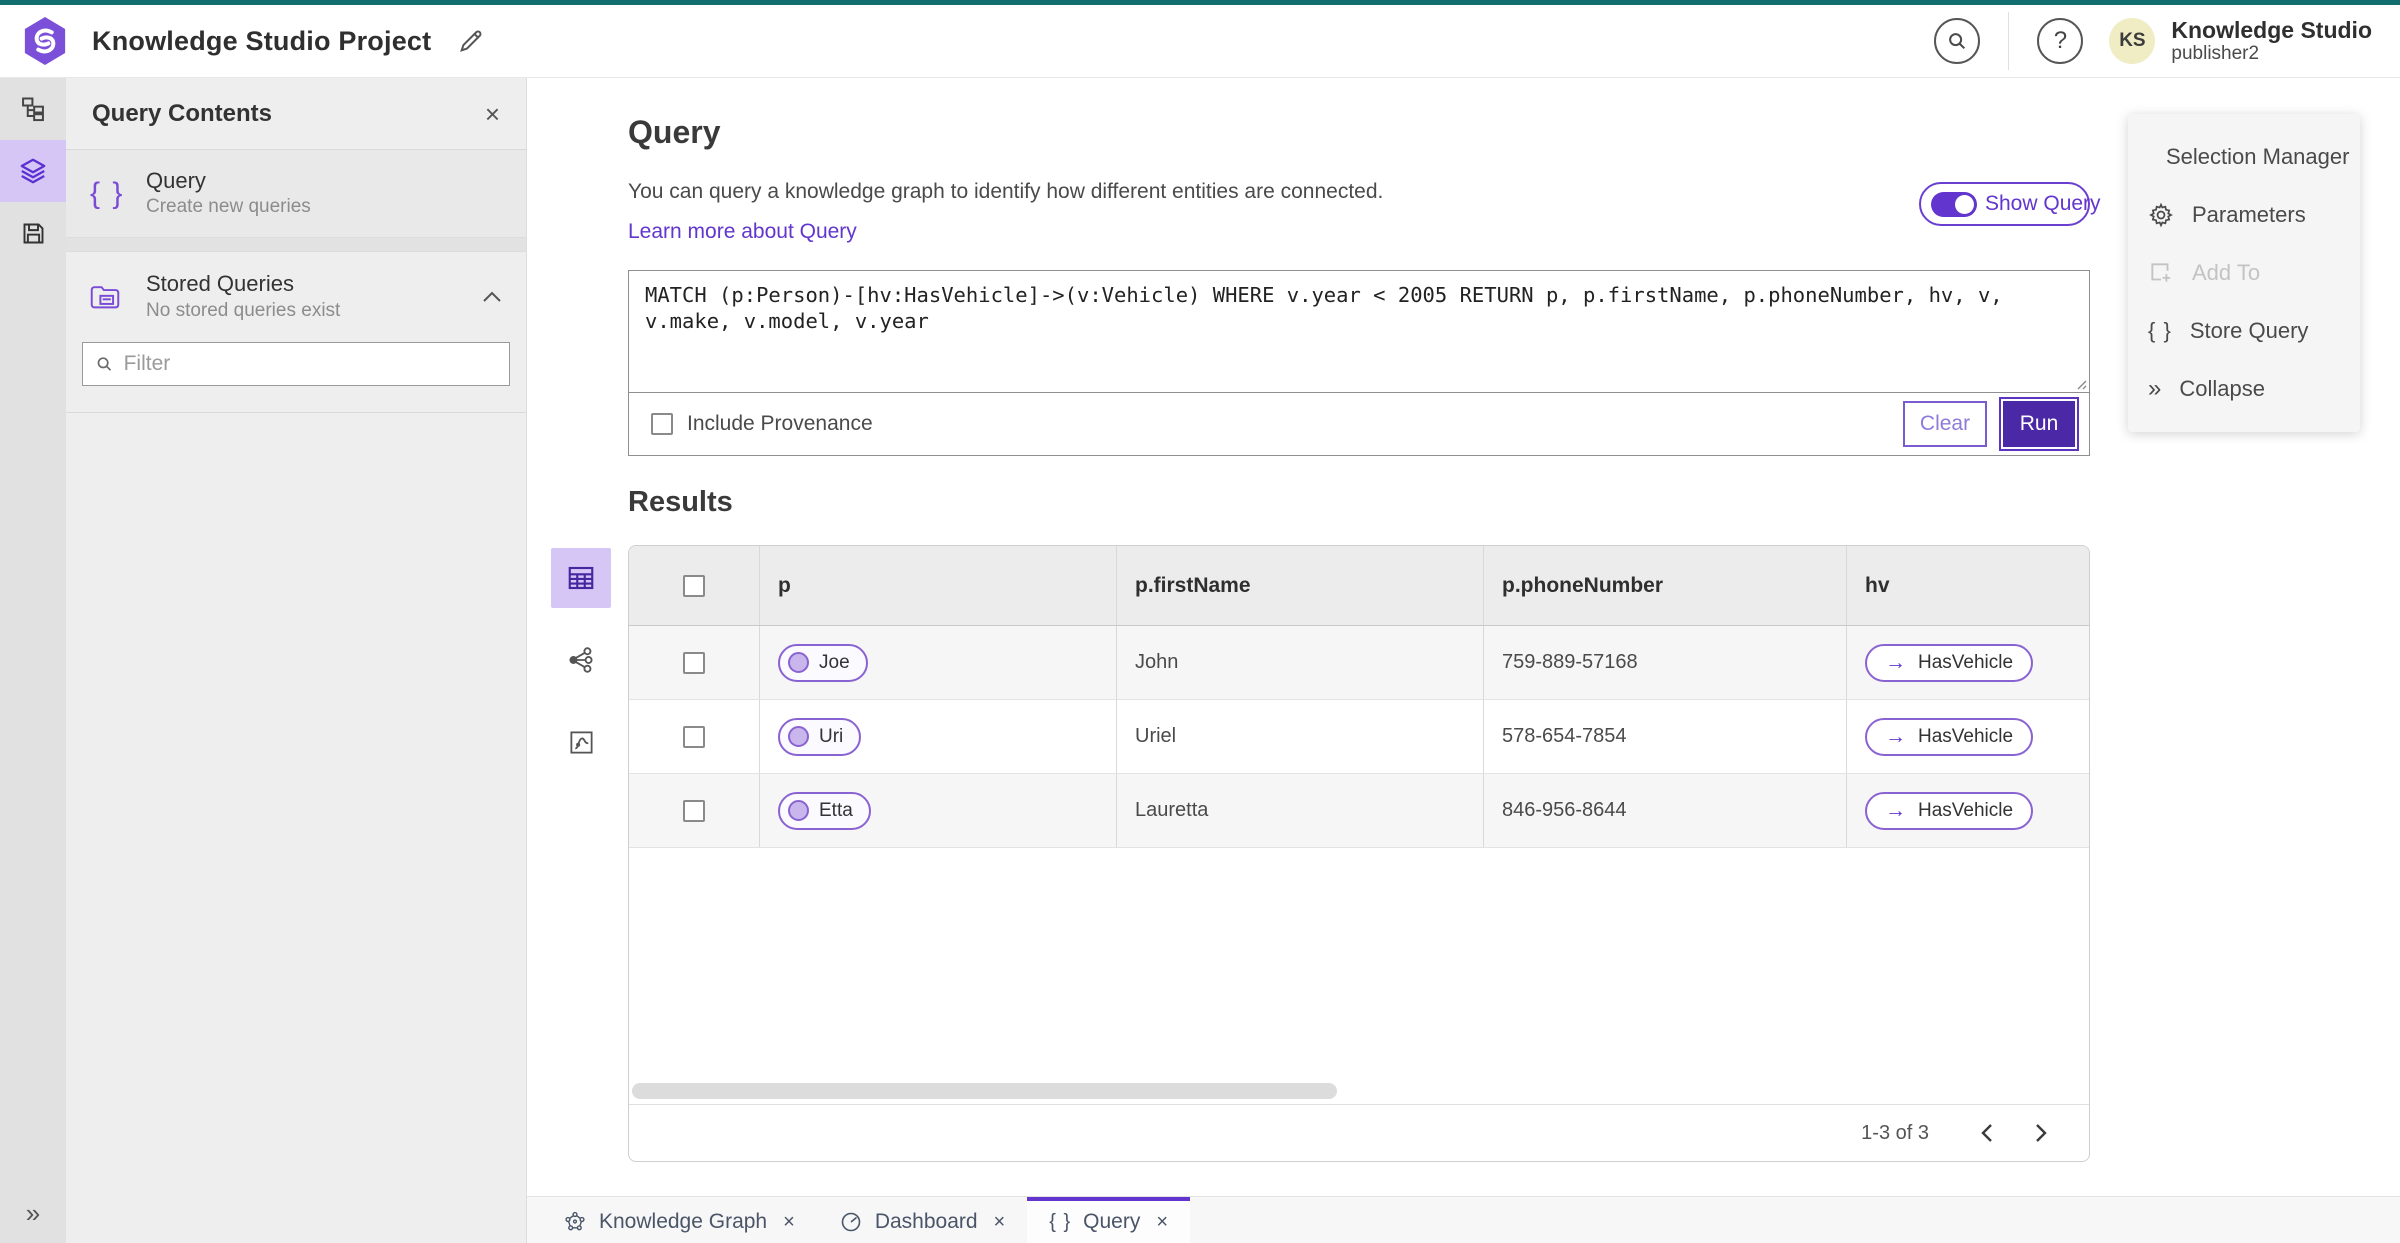 Image resolution: width=2400 pixels, height=1243 pixels. I want to click on edit-title-icon, so click(471, 41).